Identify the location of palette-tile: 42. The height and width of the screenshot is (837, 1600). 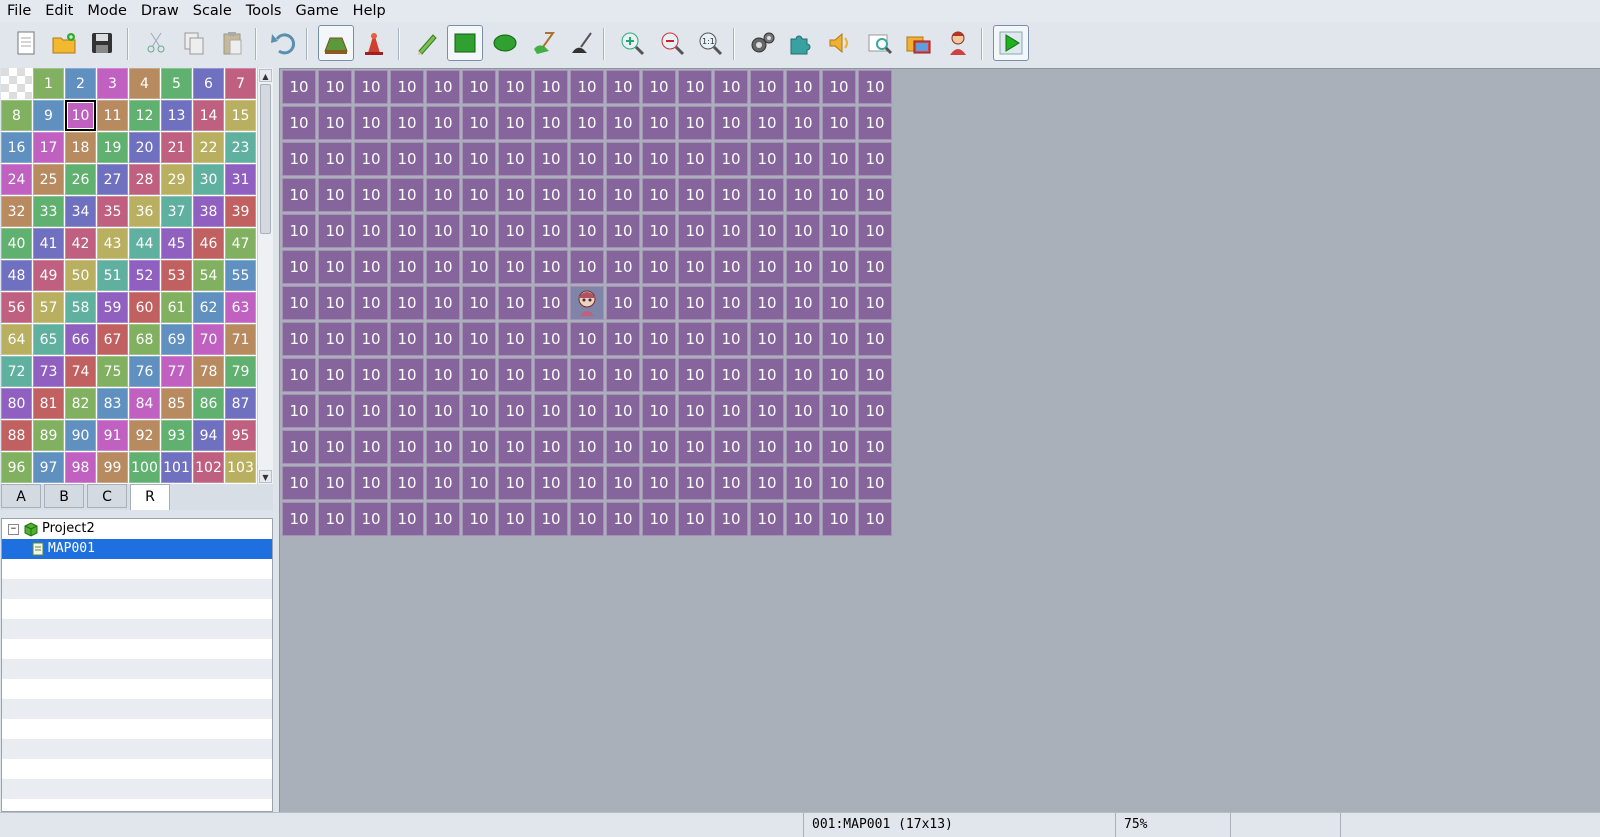
(80, 243).